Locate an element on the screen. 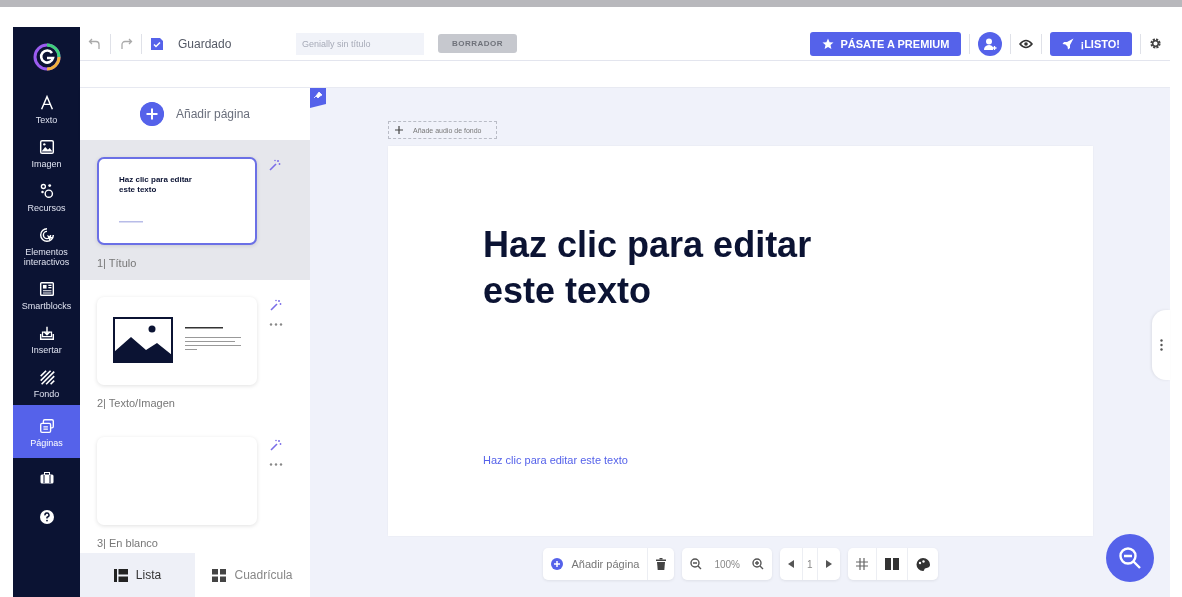 The height and width of the screenshot is (597, 1182). insert-icon is located at coordinates (46, 333).